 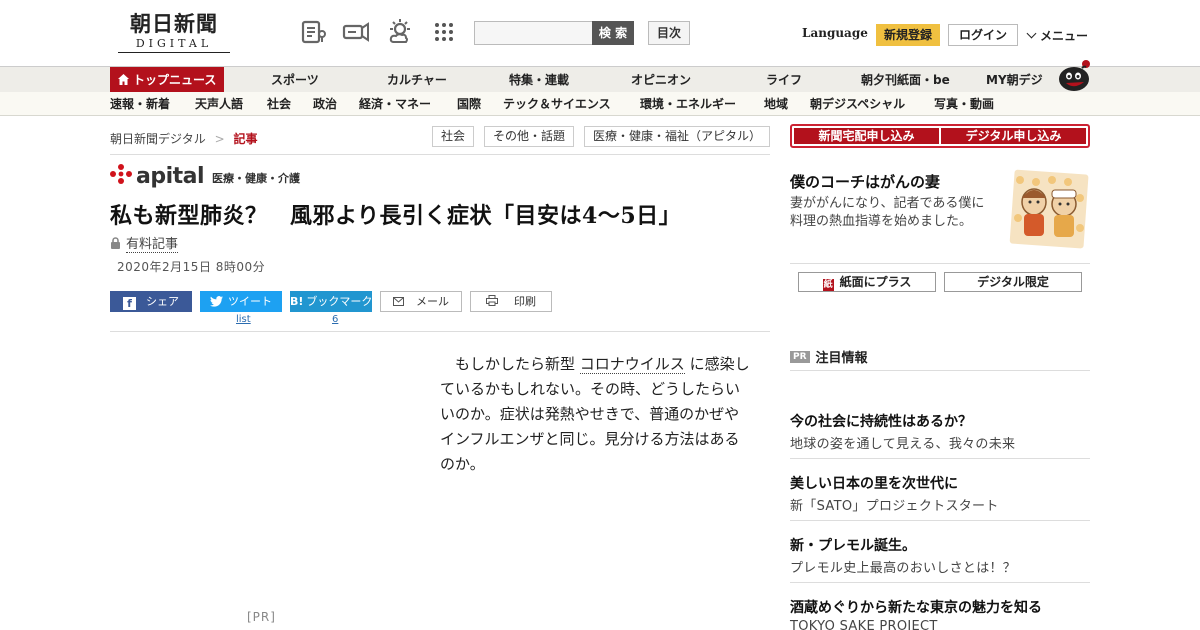 What do you see at coordinates (295, 80) in the screenshot?
I see `nav-sports: スポーツ` at bounding box center [295, 80].